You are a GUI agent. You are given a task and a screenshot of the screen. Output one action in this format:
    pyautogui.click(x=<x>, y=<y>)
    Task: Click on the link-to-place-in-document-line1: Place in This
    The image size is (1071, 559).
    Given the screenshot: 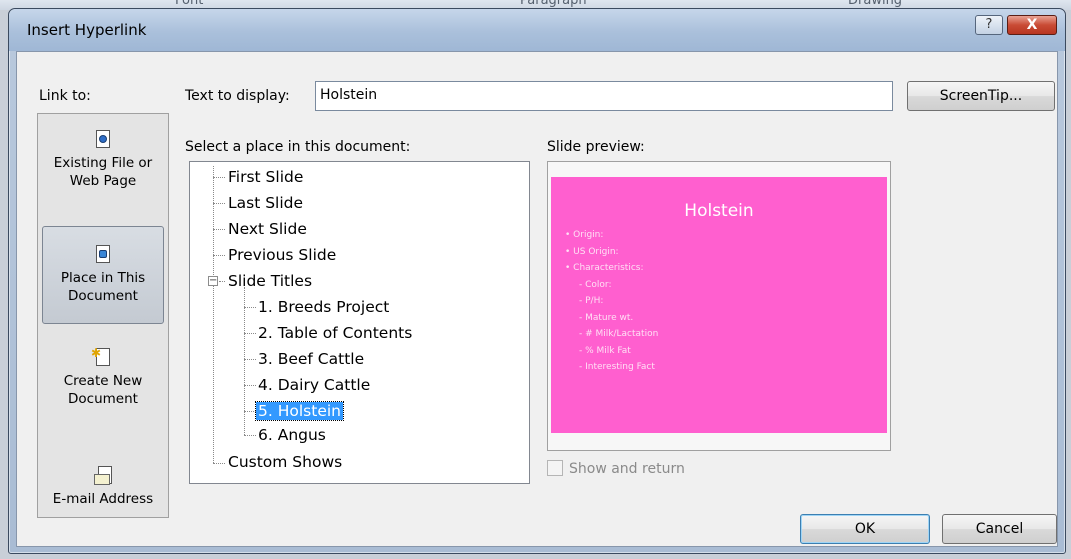 What is the action you would take?
    pyautogui.click(x=103, y=278)
    